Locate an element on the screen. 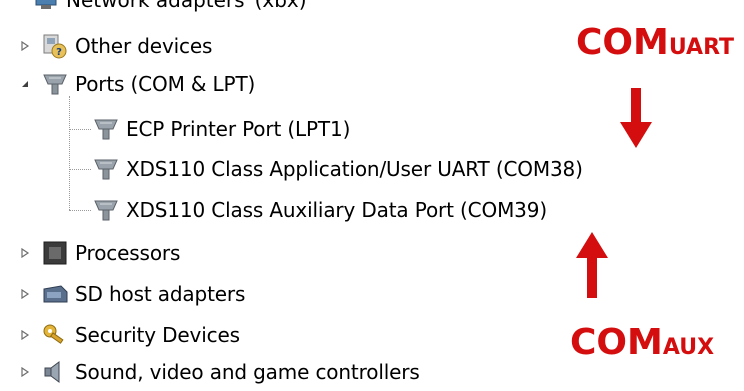  arrow-up-icon is located at coordinates (592, 265).